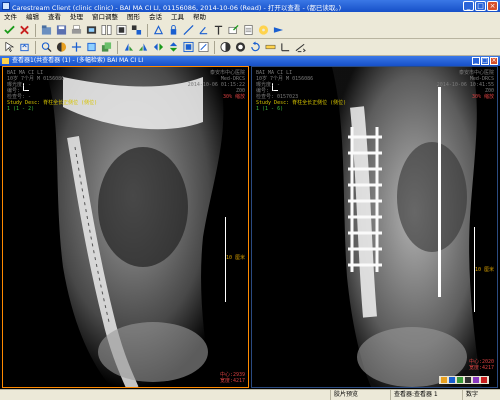  Describe the element at coordinates (24, 30) in the screenshot. I see `cancel-icon` at that location.